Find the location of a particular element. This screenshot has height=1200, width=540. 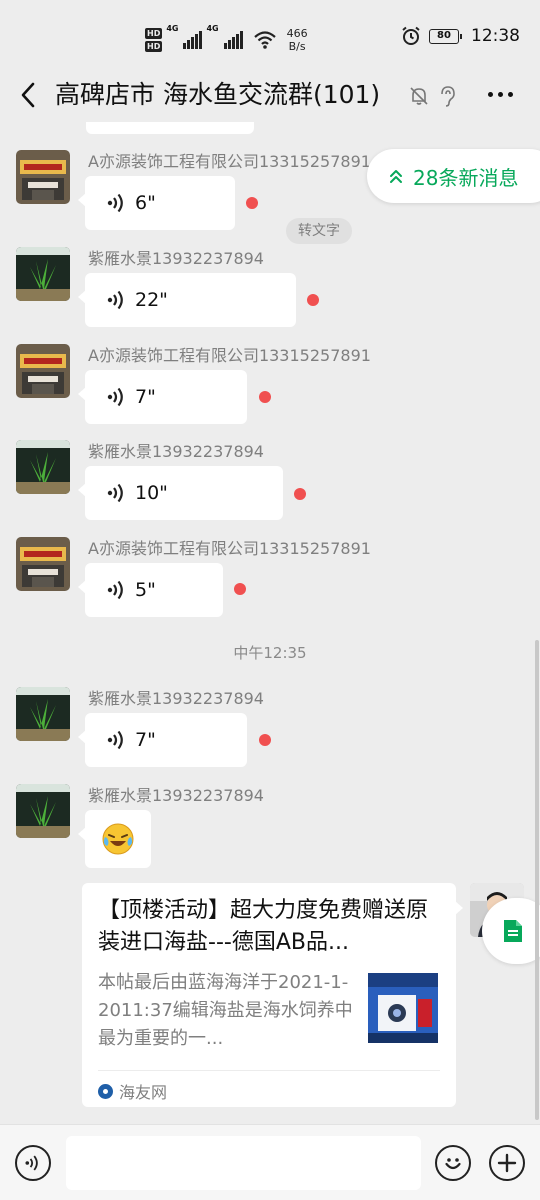

document-icon is located at coordinates (513, 931).